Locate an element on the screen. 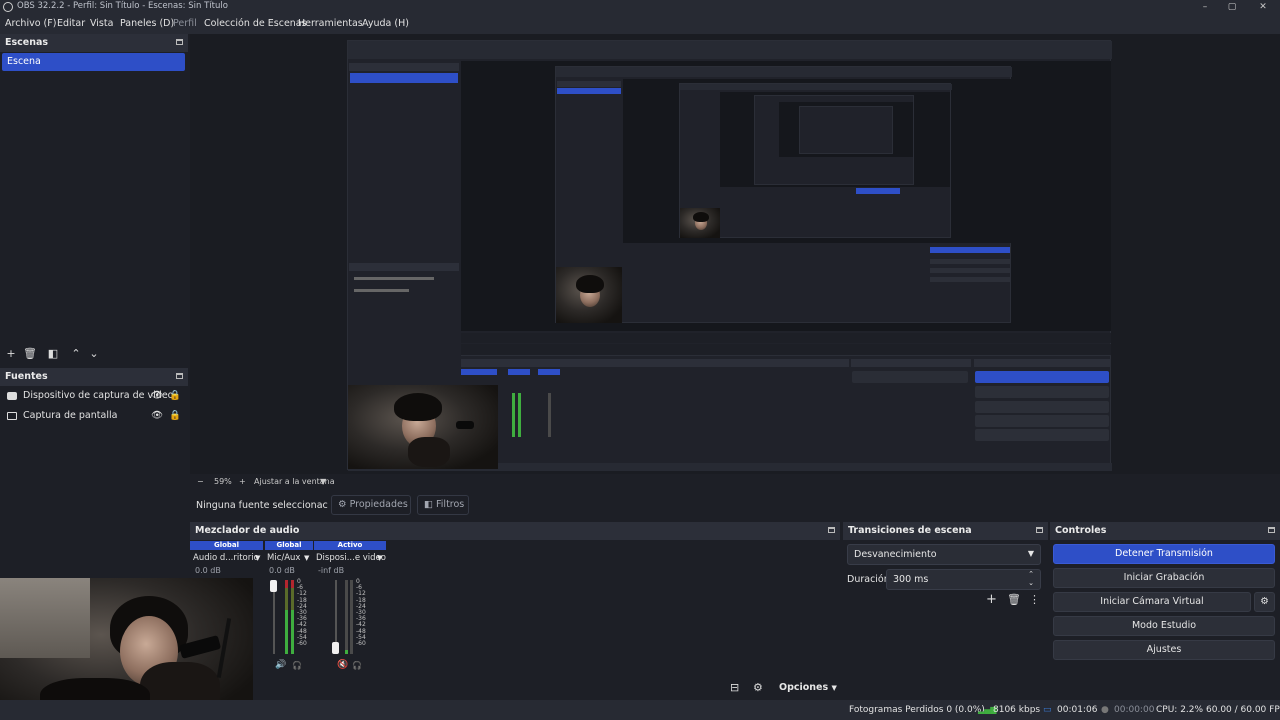 Image resolution: width=1280 pixels, height=720 pixels. record-time: 00:00:00 is located at coordinates (1134, 710).